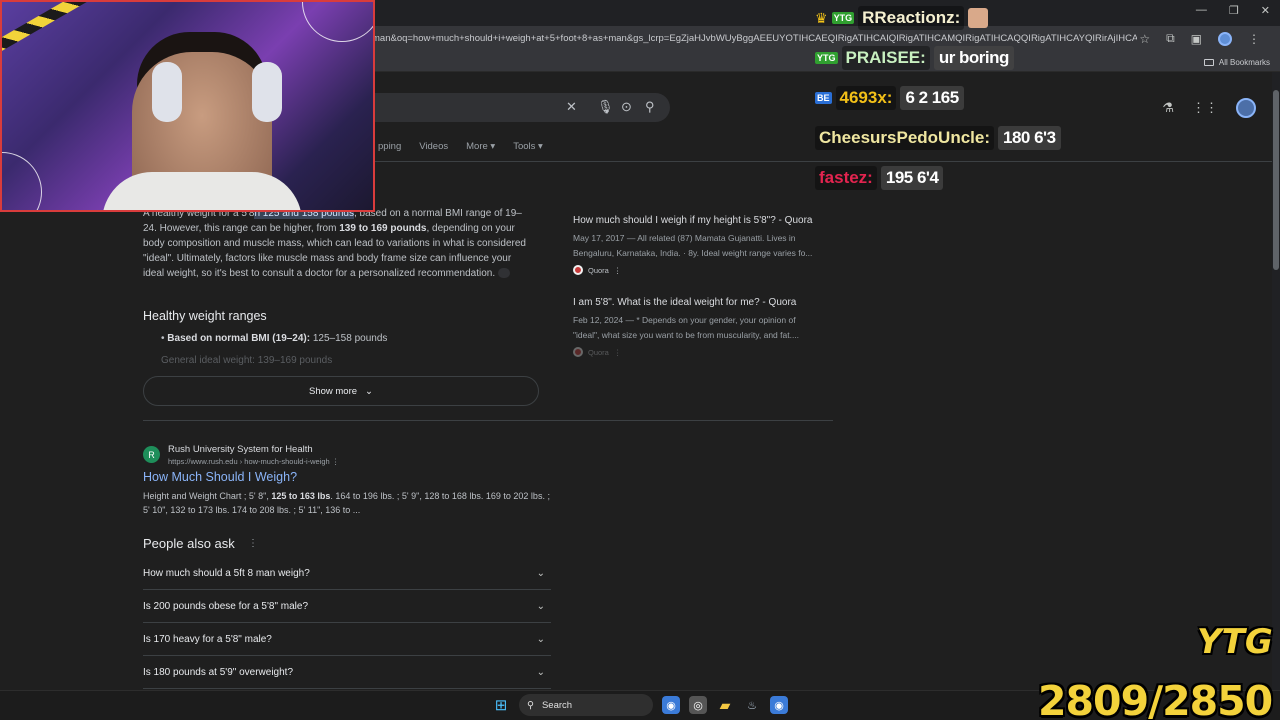 This screenshot has width=1280, height=720. I want to click on paa-question: Is 200 pounds obese for a 5'8" male? ⌄, so click(347, 606).